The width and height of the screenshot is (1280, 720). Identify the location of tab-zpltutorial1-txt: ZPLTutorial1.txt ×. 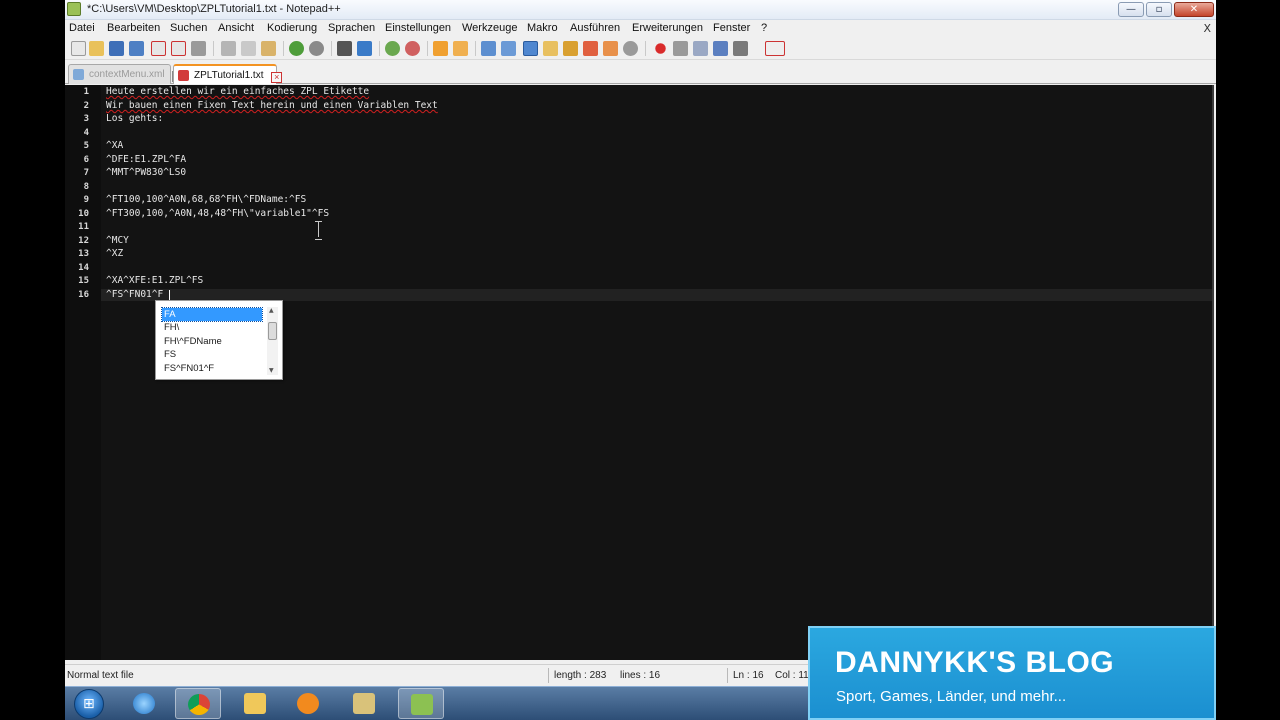
(228, 74).